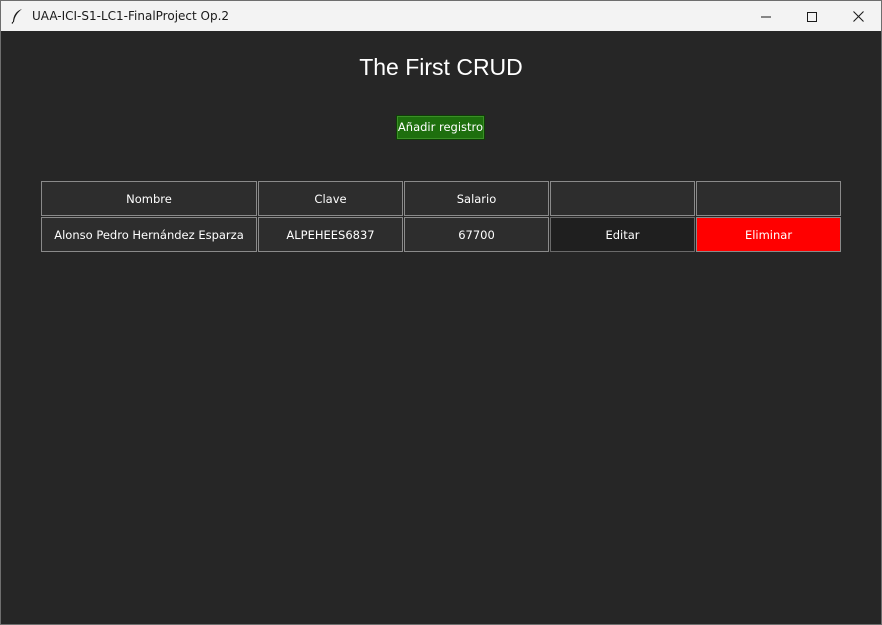 The image size is (882, 625). What do you see at coordinates (476, 234) in the screenshot?
I see `cell-salario: 67700` at bounding box center [476, 234].